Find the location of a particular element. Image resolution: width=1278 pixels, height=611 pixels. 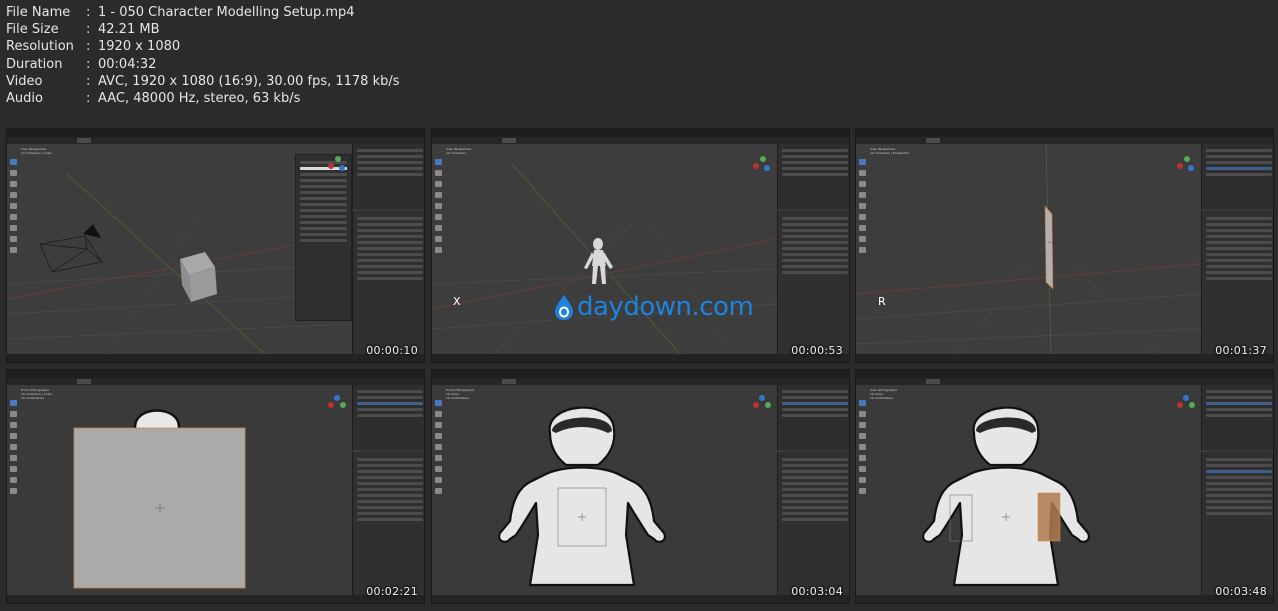

viewport-info: Front Orthographic (1) Cube 10 Centimeters is located at coordinates (460, 394).